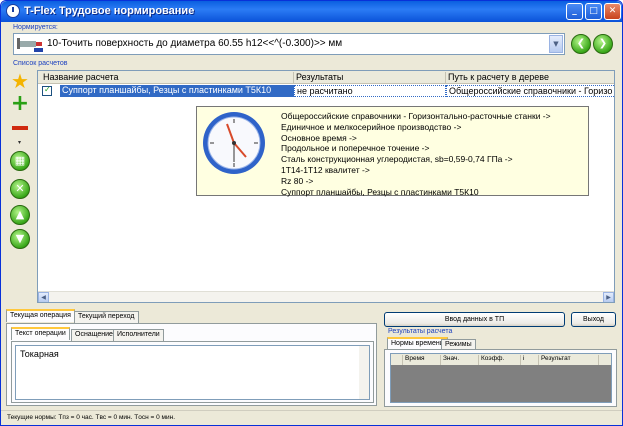  Describe the element at coordinates (325, 169) in the screenshot. I see `tooltip-line: 1Т14-1Т12 квалитет ->` at that location.